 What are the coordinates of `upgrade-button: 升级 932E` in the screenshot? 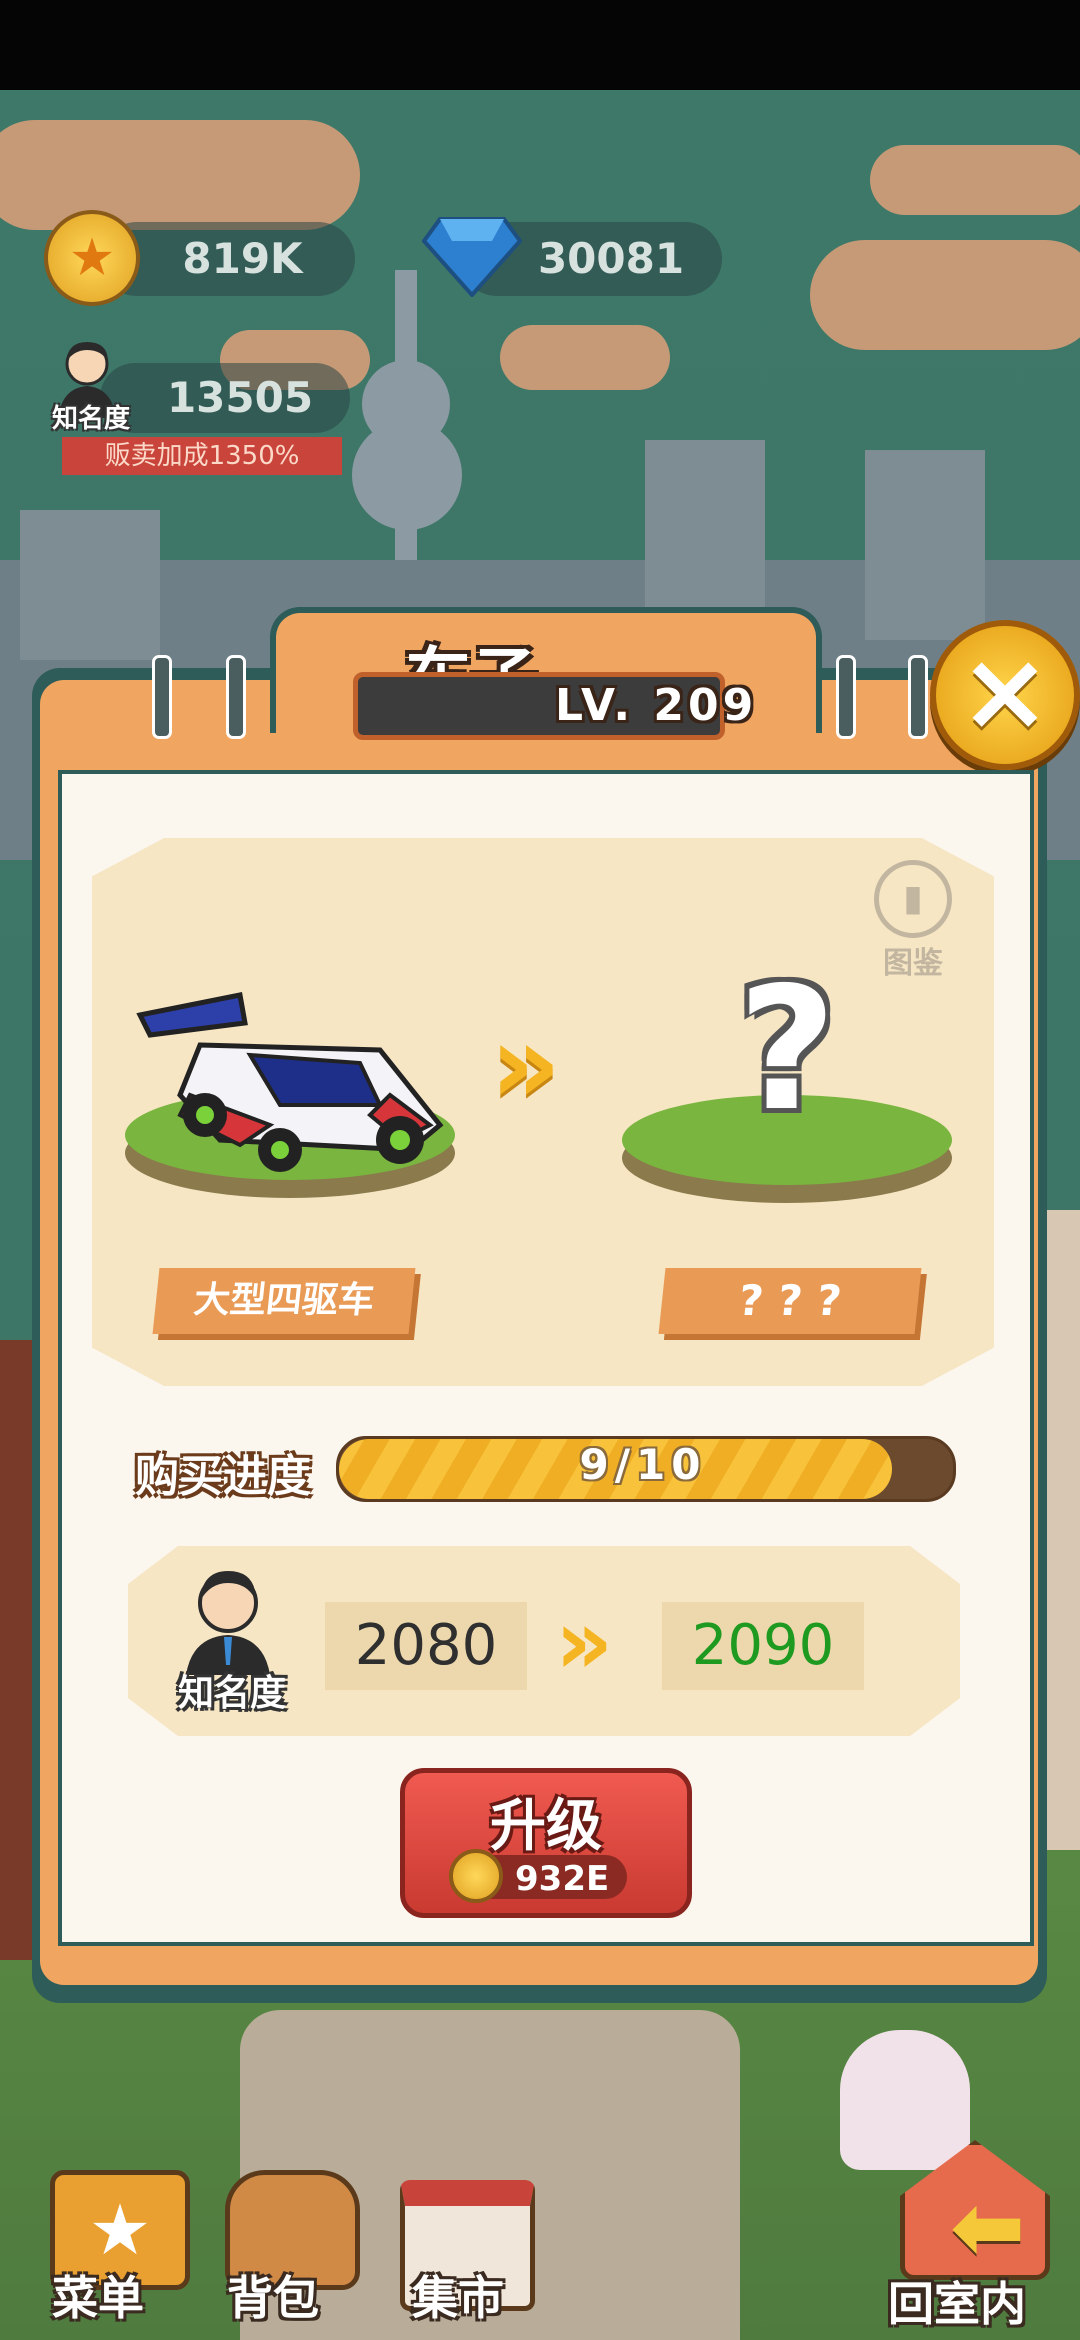 It's located at (546, 1843).